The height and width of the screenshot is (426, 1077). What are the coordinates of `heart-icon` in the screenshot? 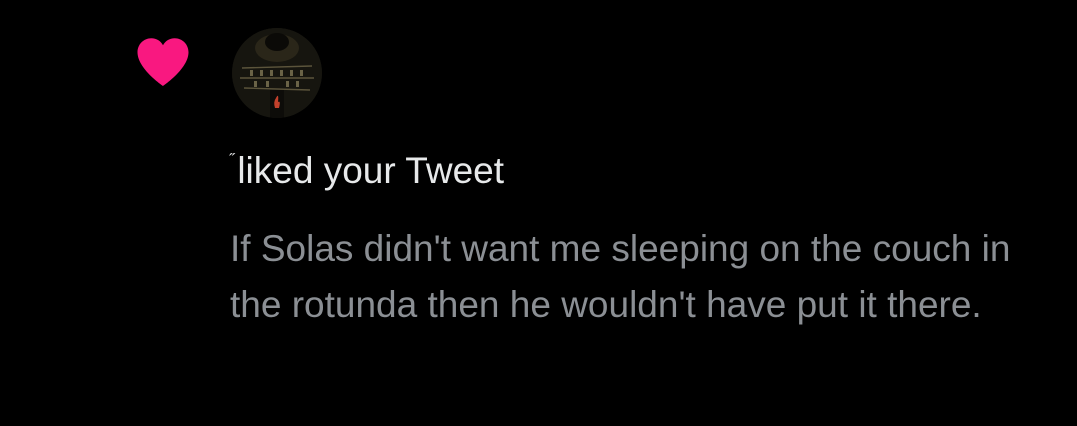 It's located at (163, 62).